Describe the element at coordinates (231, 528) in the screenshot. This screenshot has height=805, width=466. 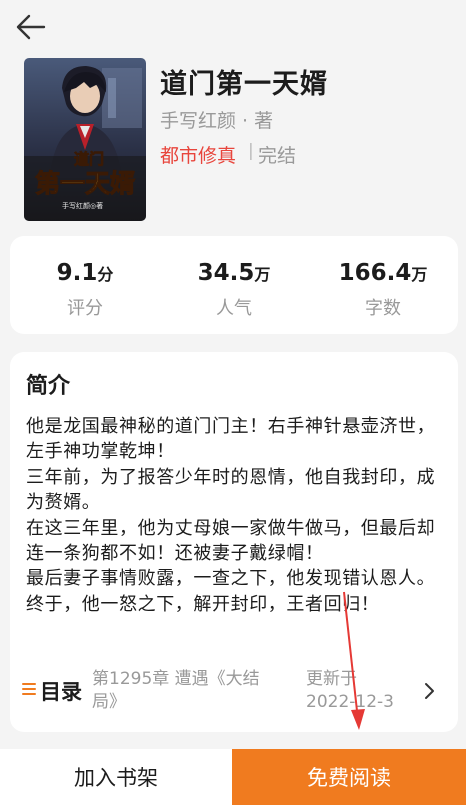
I see `intro-line: 在这三年里，他为丈母娘一家做牛做马，但最后却` at that location.